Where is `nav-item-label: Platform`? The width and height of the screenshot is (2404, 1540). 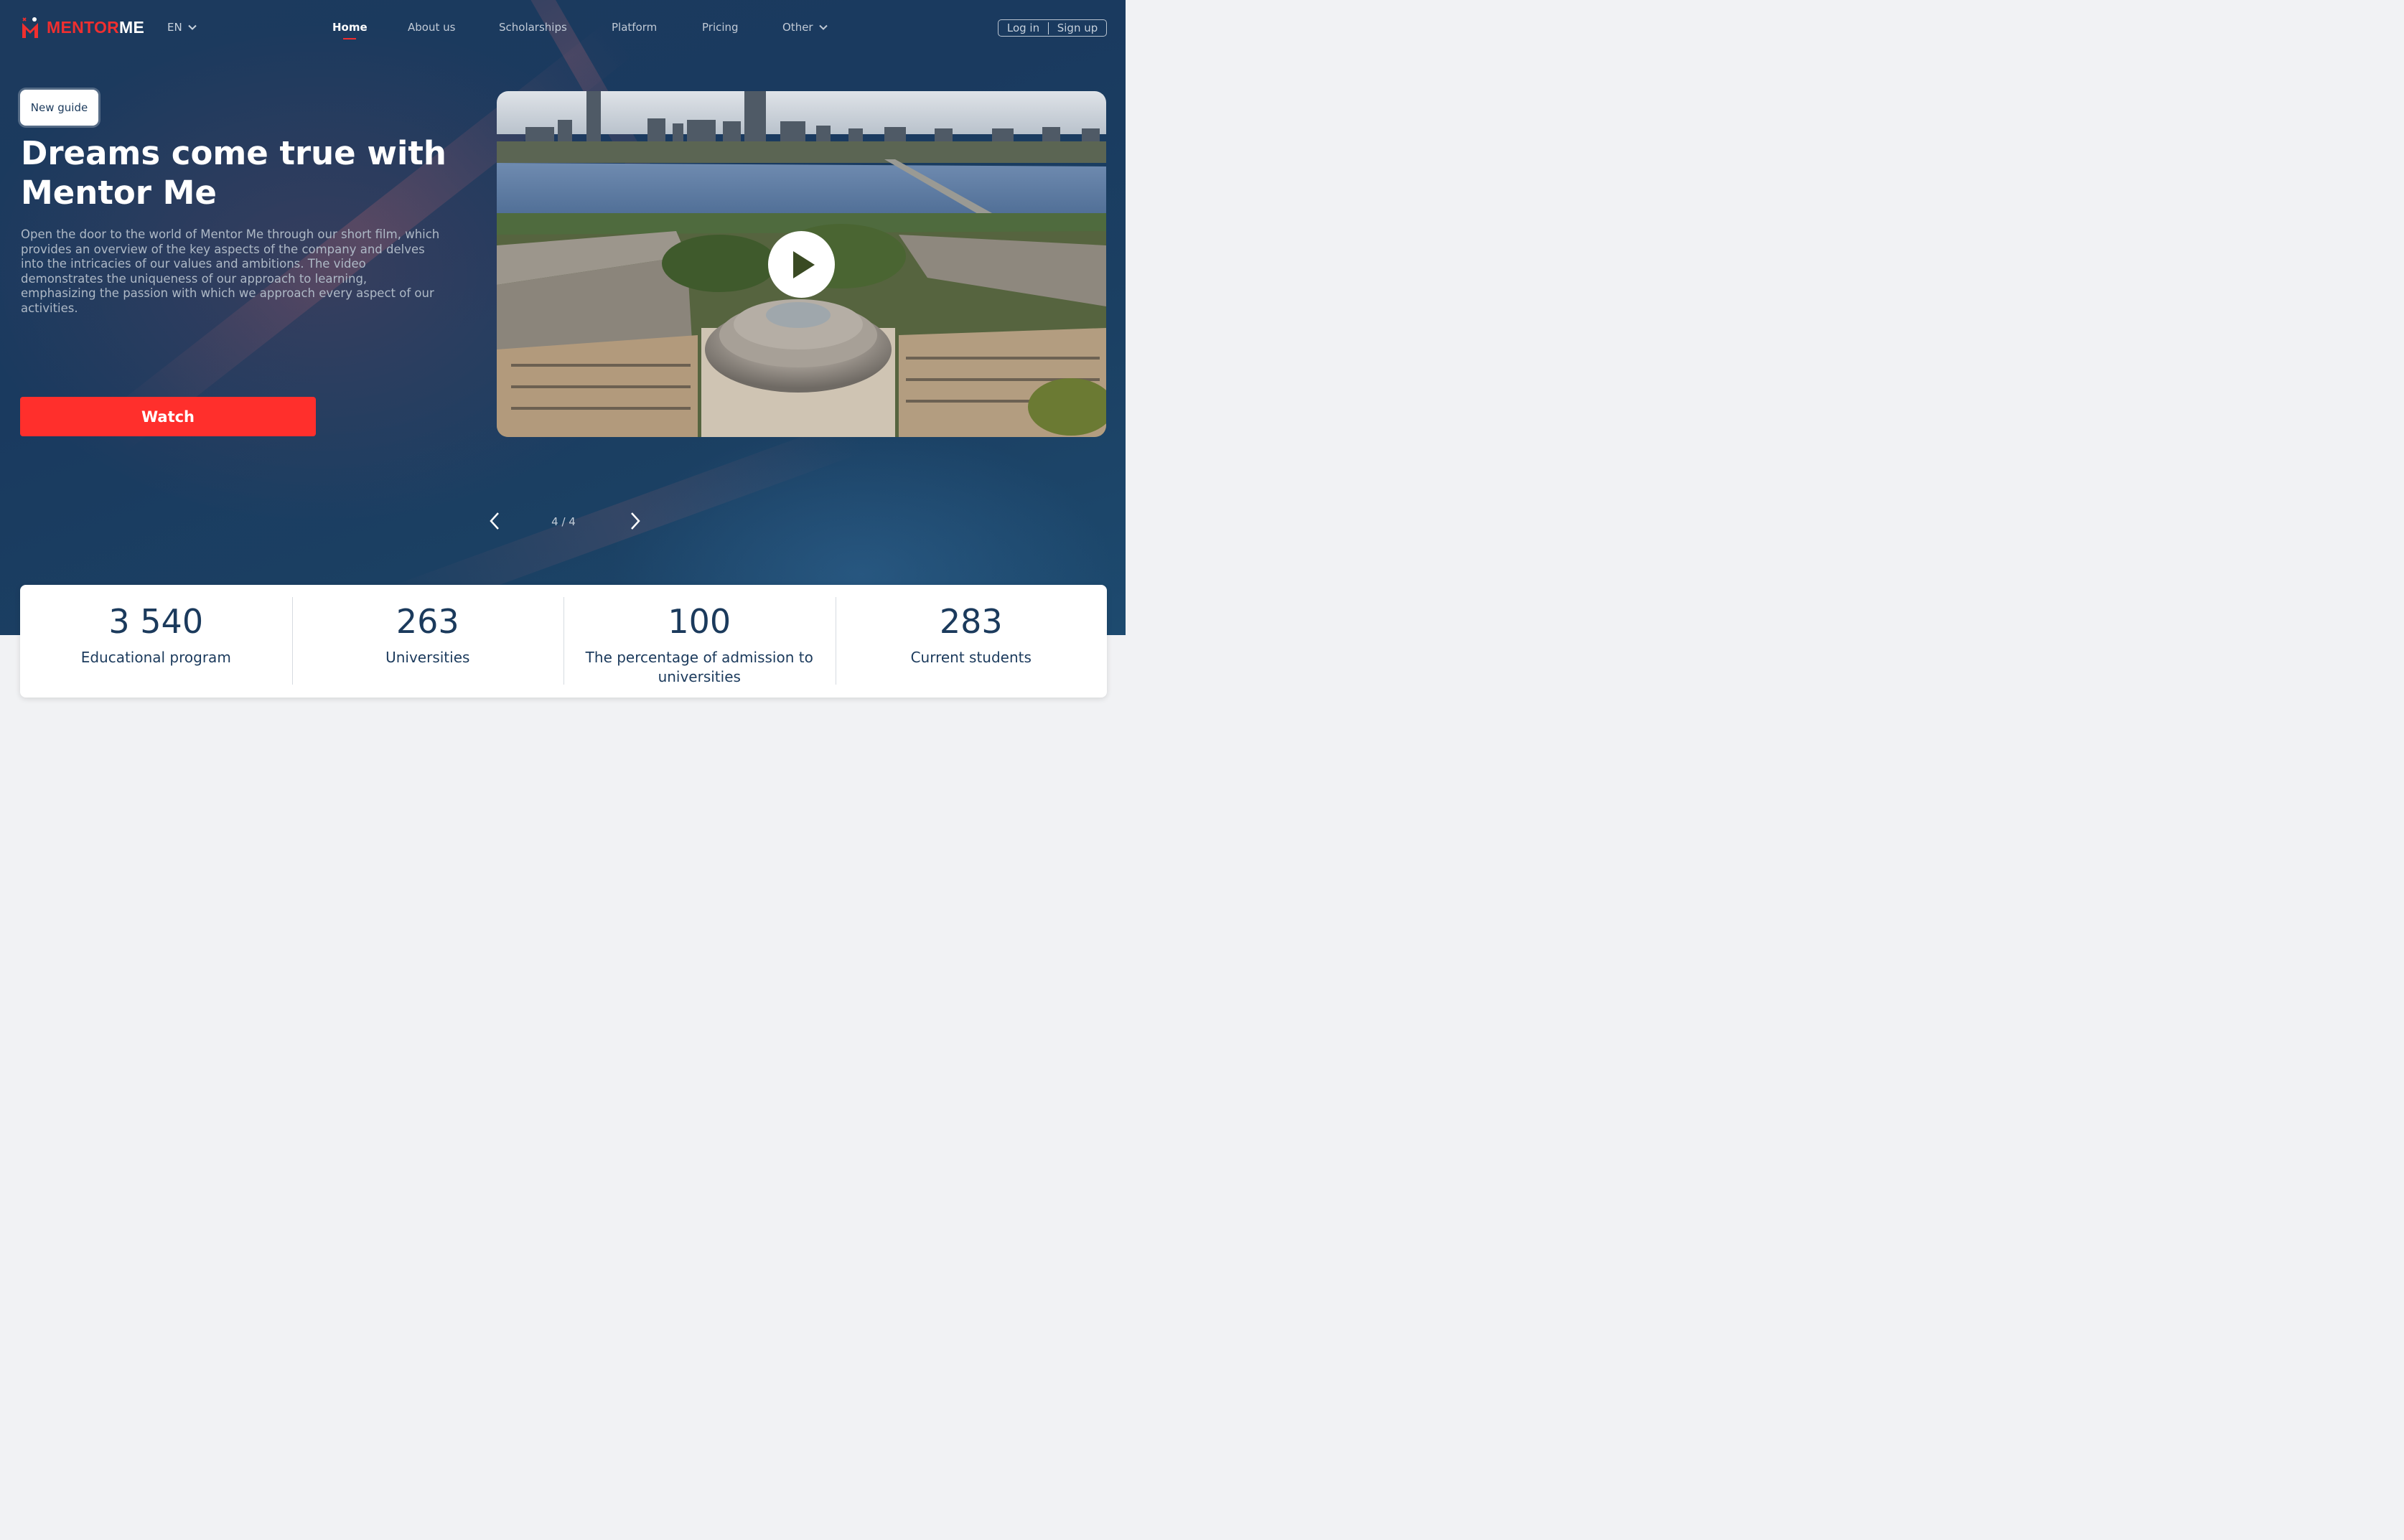 nav-item-label: Platform is located at coordinates (635, 28).